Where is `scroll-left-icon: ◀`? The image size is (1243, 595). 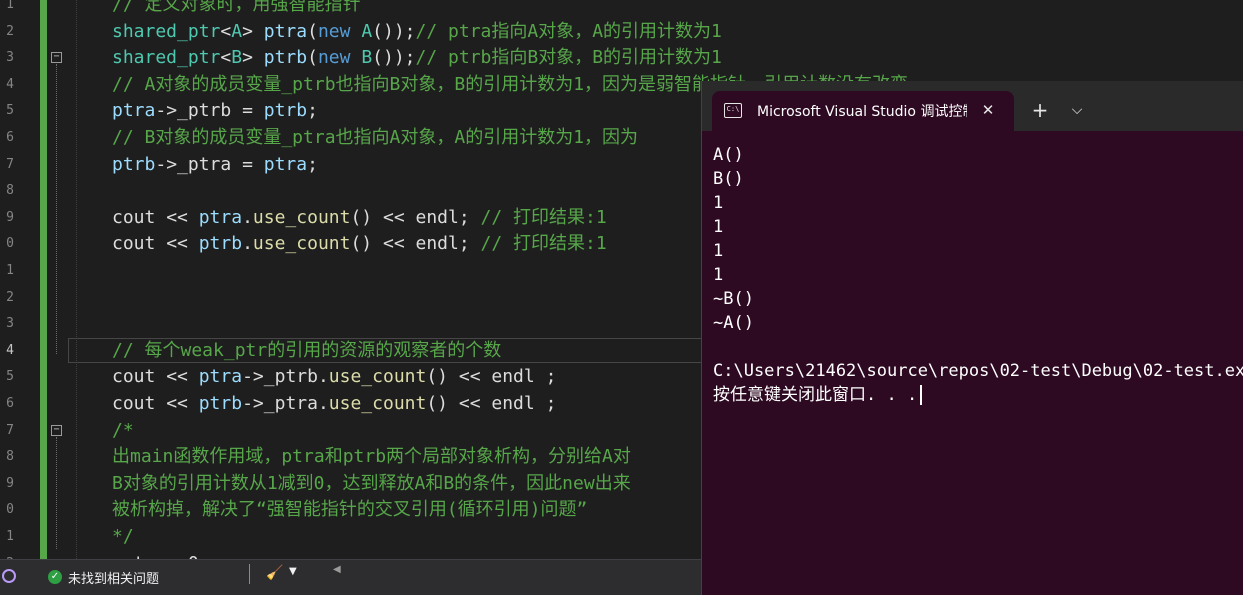
scroll-left-icon: ◀ is located at coordinates (337, 569).